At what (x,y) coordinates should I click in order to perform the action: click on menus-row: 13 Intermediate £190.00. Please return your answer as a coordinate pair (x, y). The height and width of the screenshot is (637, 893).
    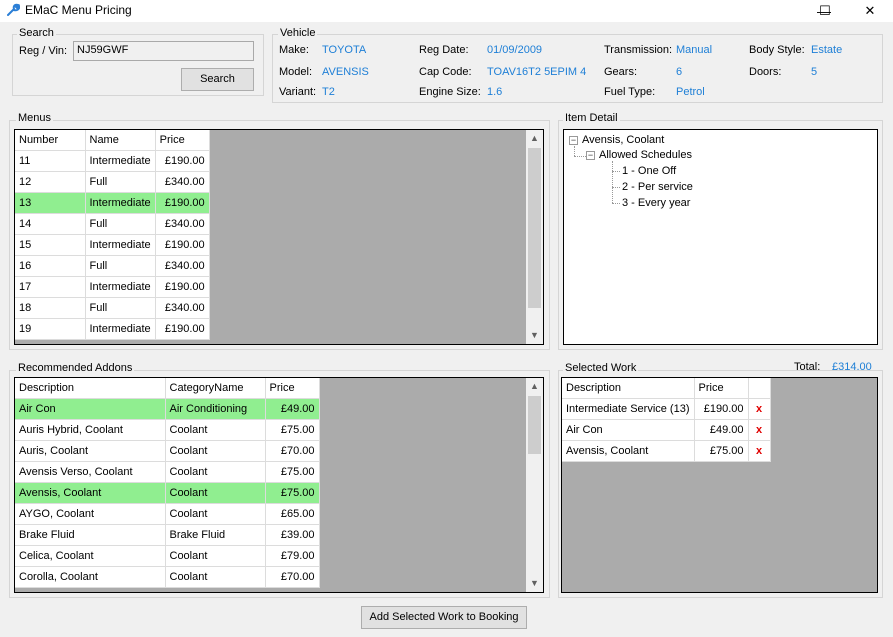
    Looking at the image, I should click on (112, 203).